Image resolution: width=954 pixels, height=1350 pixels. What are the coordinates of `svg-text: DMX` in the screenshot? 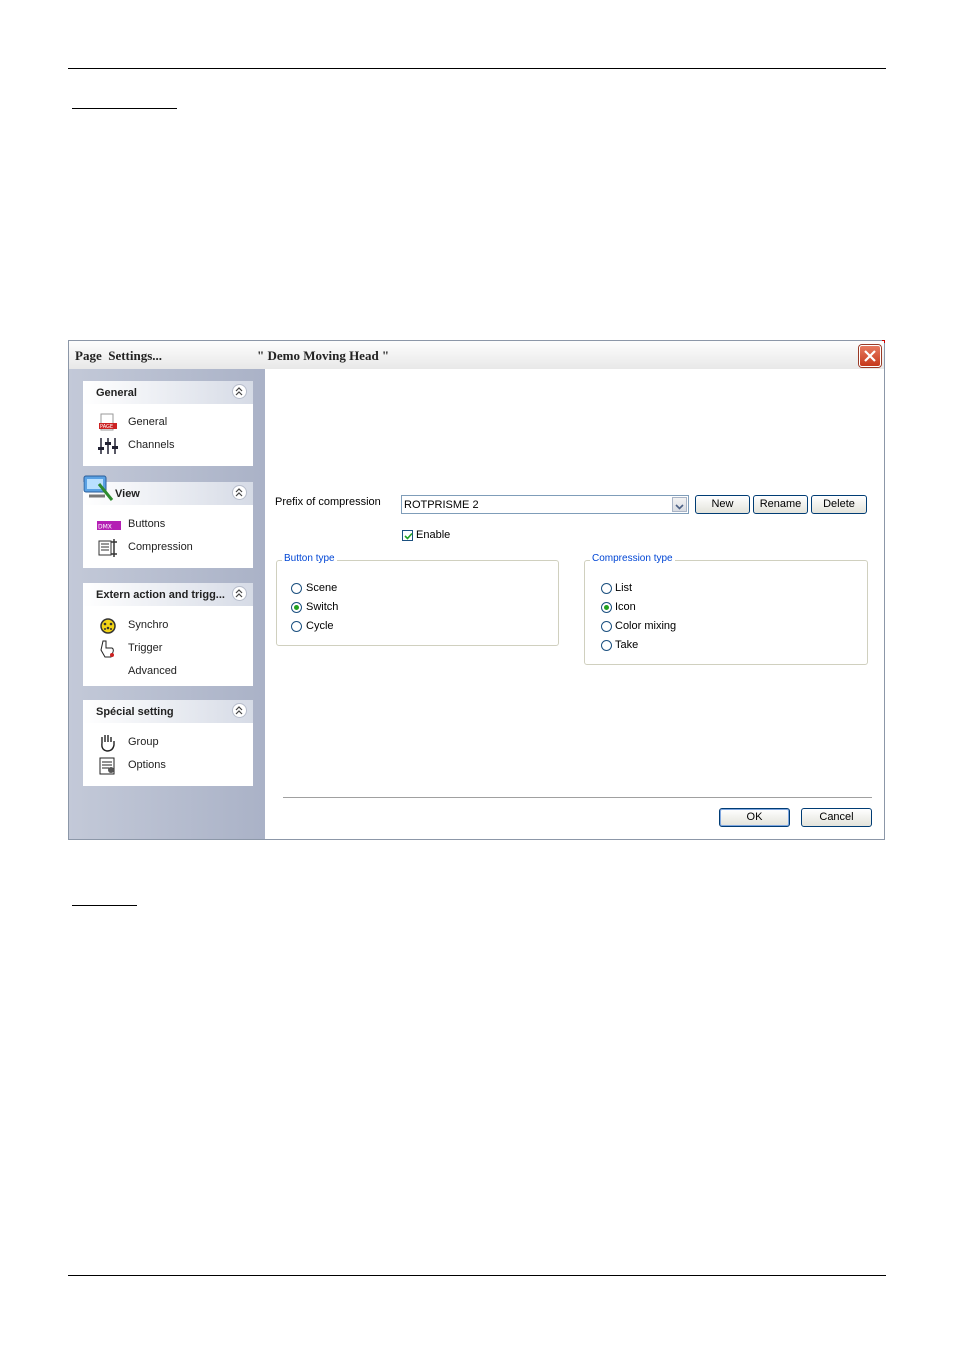 It's located at (105, 527).